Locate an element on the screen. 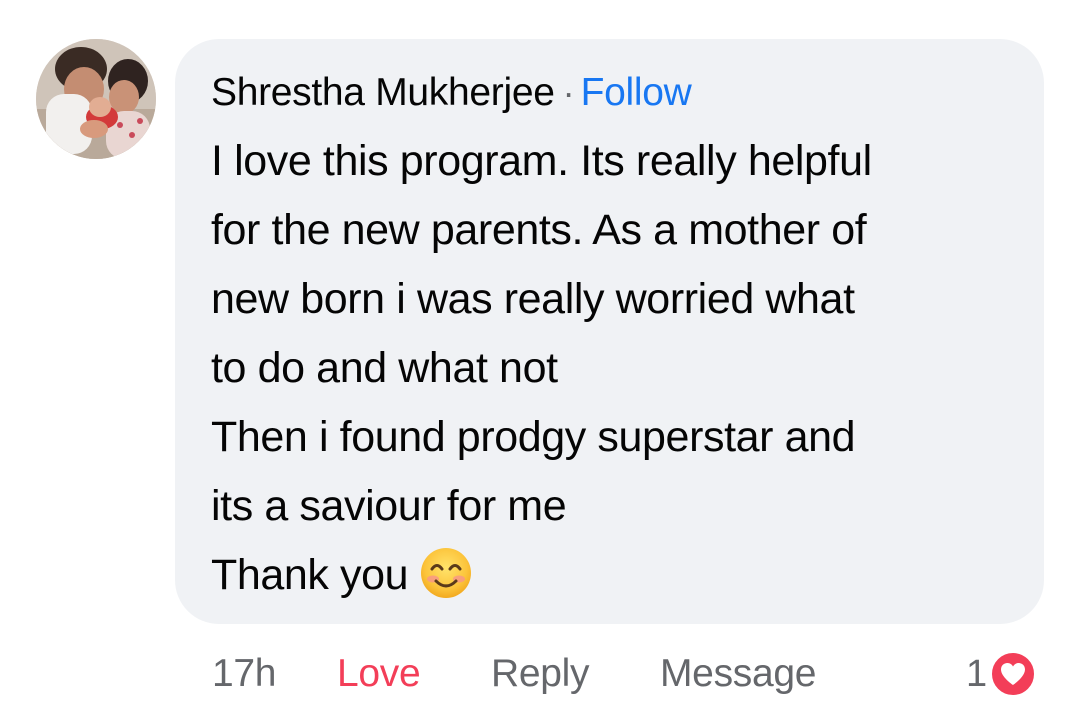 Image resolution: width=1080 pixels, height=709 pixels. comment-header: Shrestha Mukherjee · Follow is located at coordinates (451, 93).